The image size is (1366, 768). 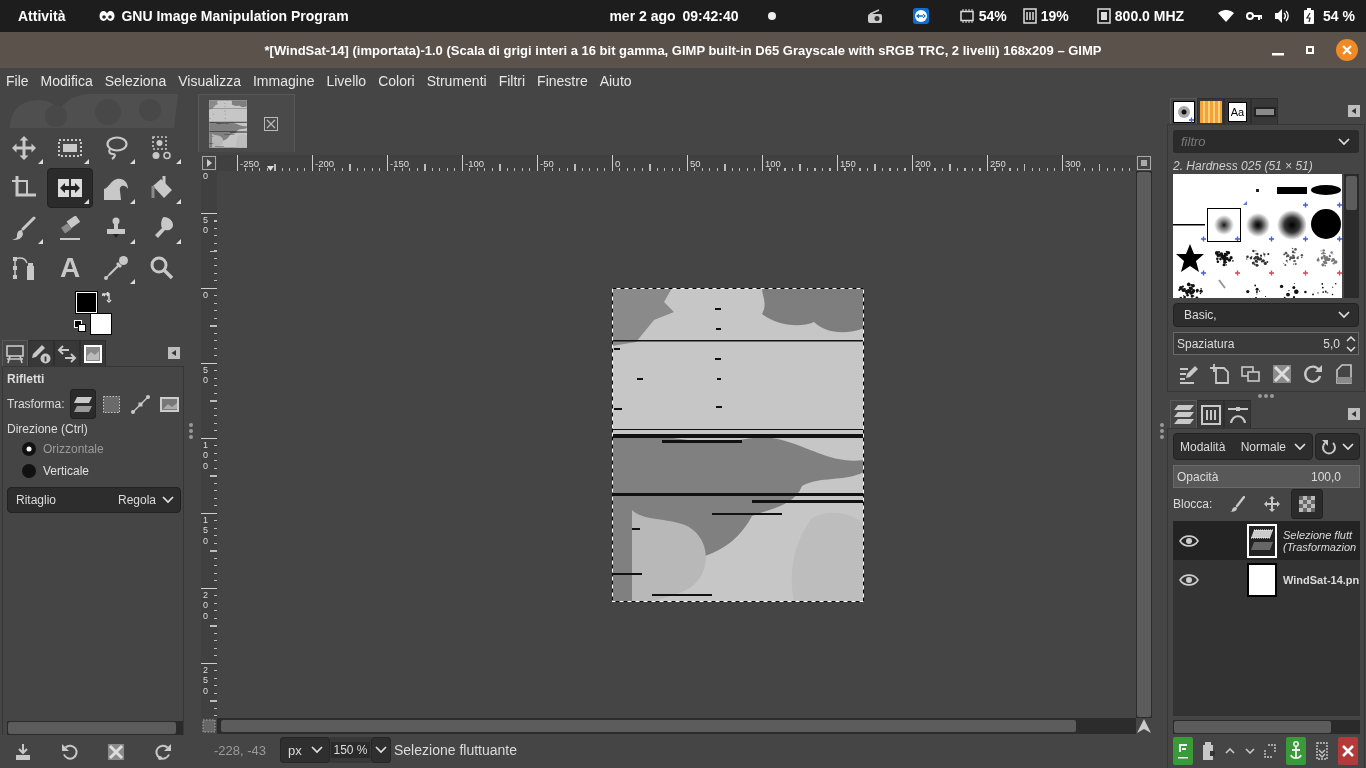 What do you see at coordinates (70, 188) in the screenshot?
I see `tool-button` at bounding box center [70, 188].